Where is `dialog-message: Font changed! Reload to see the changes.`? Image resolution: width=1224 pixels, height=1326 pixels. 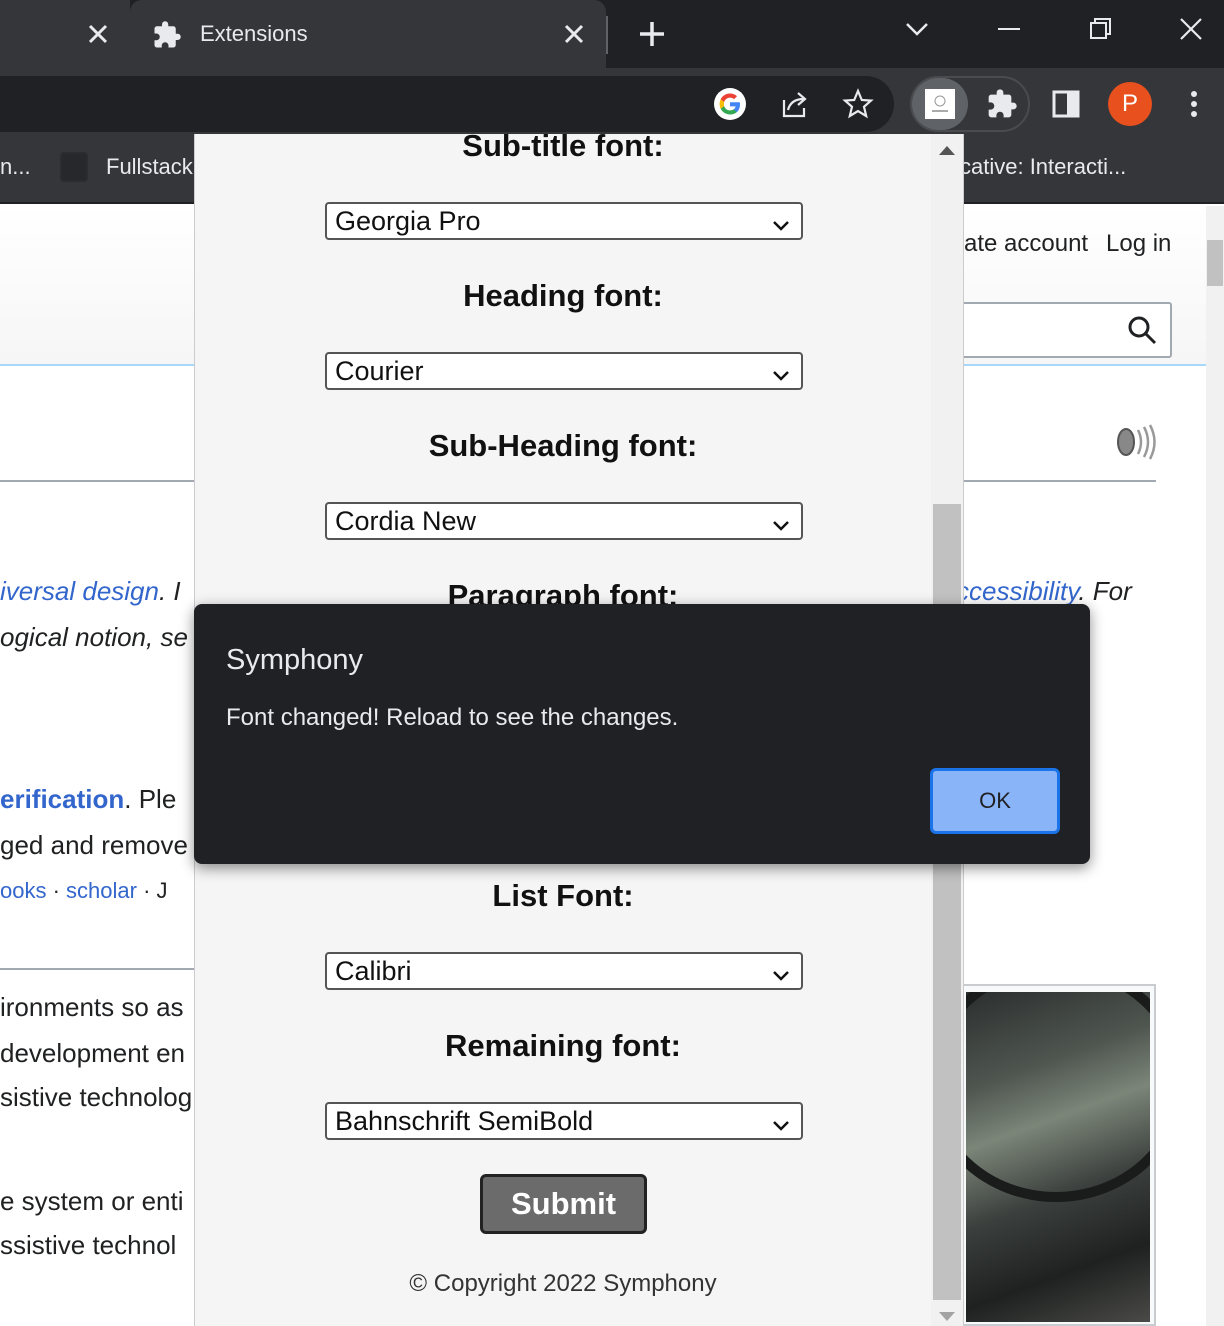 dialog-message: Font changed! Reload to see the changes. is located at coordinates (452, 717).